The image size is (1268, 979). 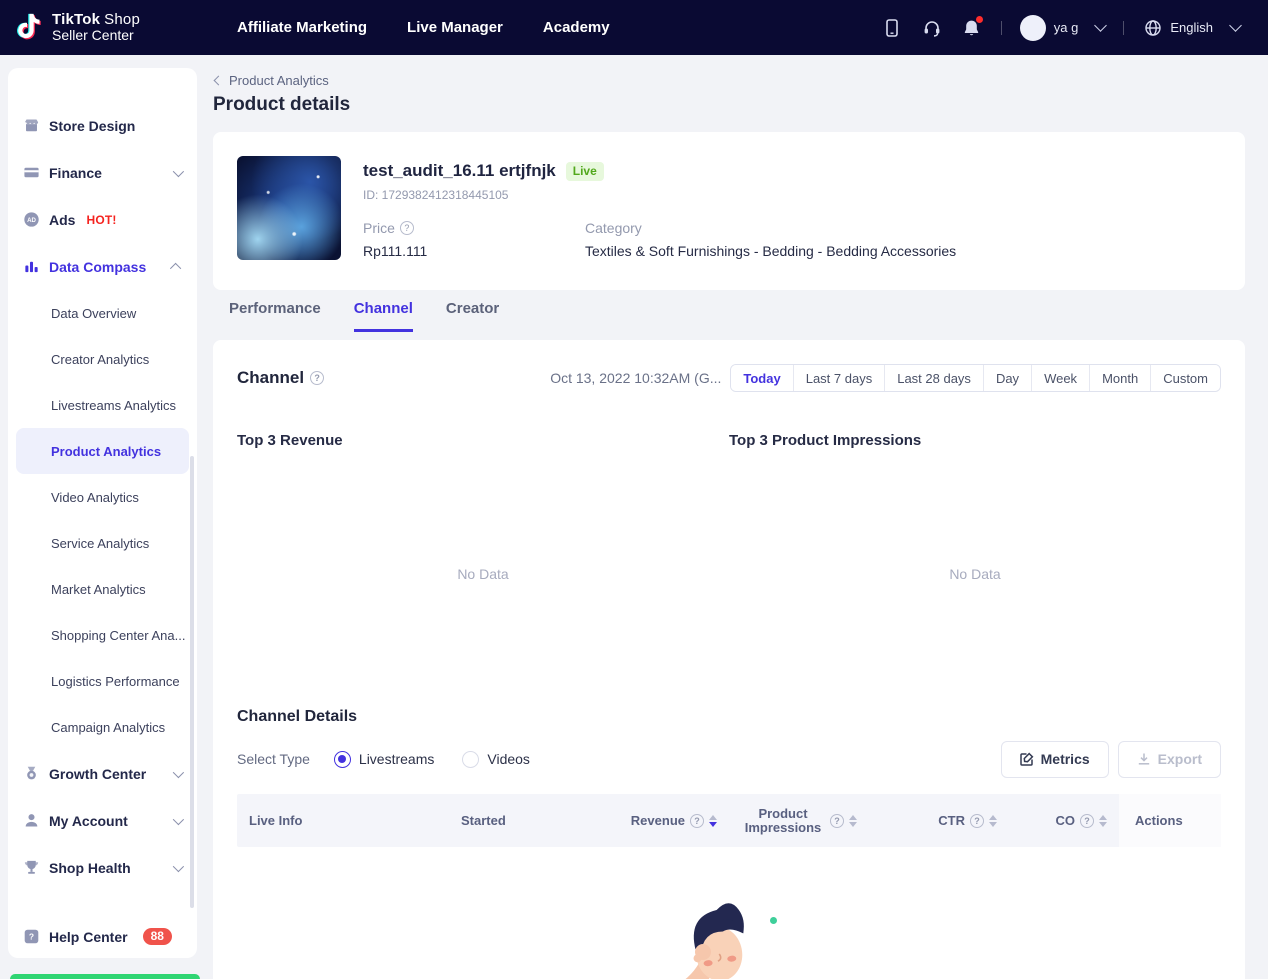 I want to click on product-name: test_audit_16.11 ertjfnjk, so click(x=459, y=170).